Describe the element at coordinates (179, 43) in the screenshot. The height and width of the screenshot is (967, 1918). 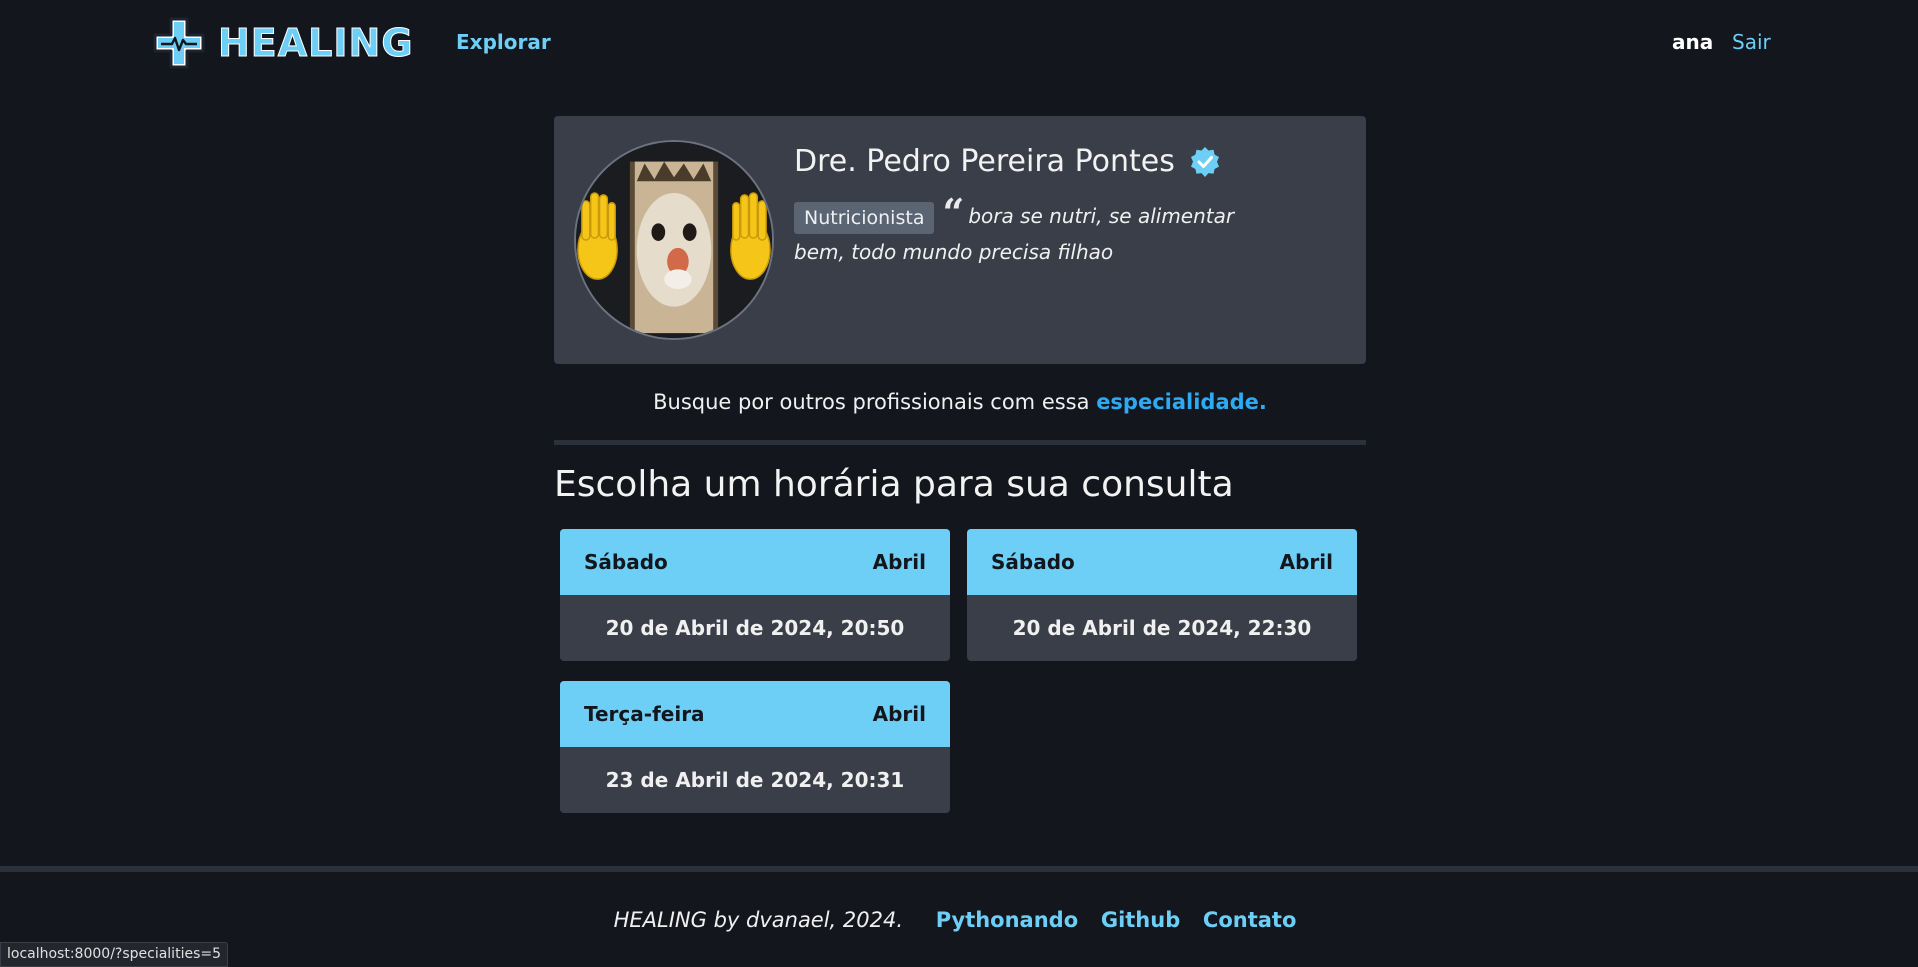
I see `medical-cross-icon` at that location.